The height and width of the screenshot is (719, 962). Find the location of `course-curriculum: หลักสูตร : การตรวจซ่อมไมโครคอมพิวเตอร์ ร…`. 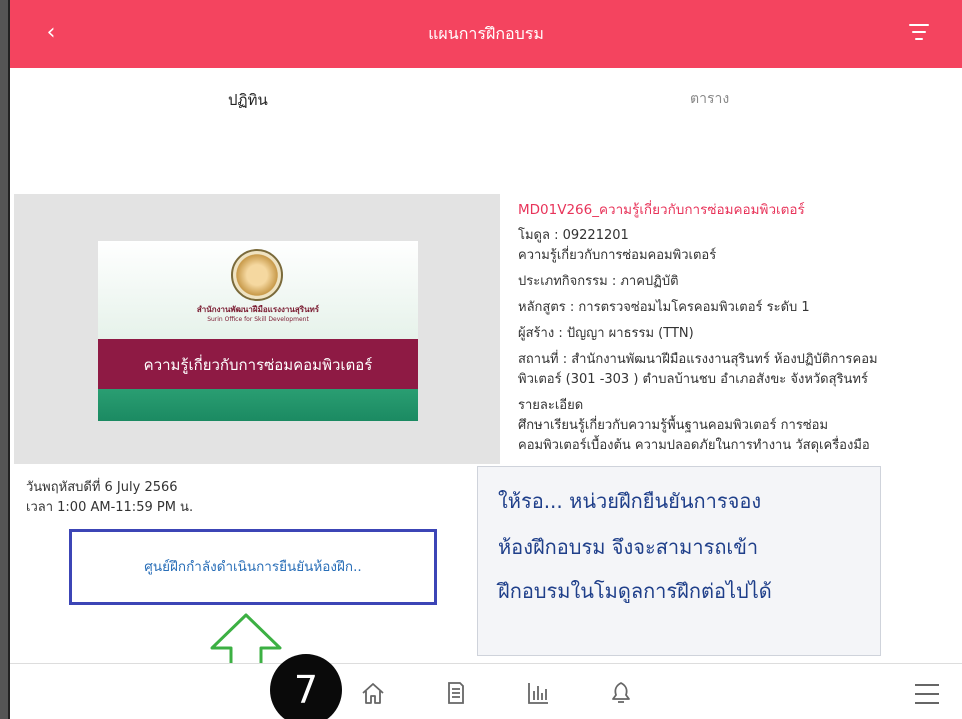

course-curriculum: หลักสูตร : การตรวจซ่อมไมโครคอมพิวเตอร์ ร… is located at coordinates (664, 307).